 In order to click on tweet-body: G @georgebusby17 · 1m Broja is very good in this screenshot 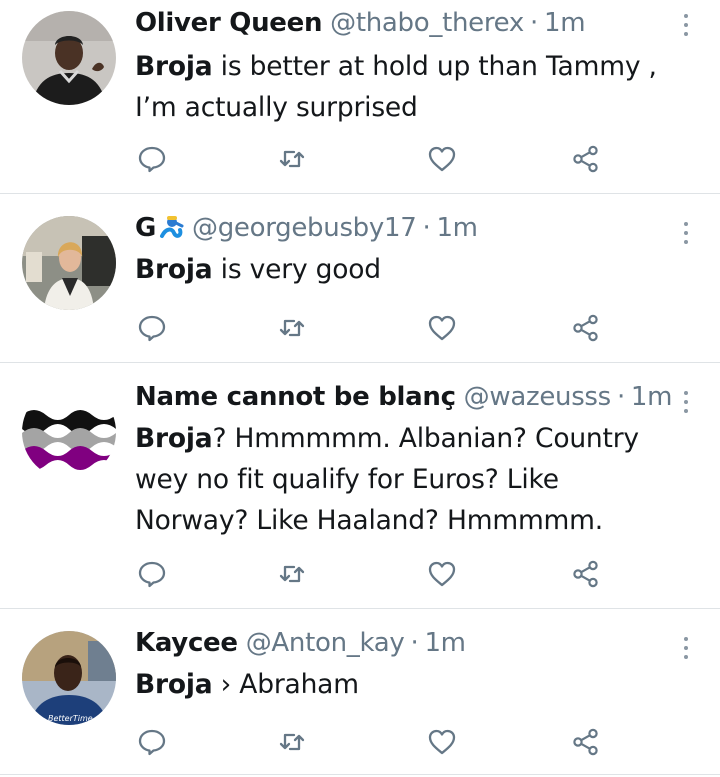, I will do `click(407, 250)`.